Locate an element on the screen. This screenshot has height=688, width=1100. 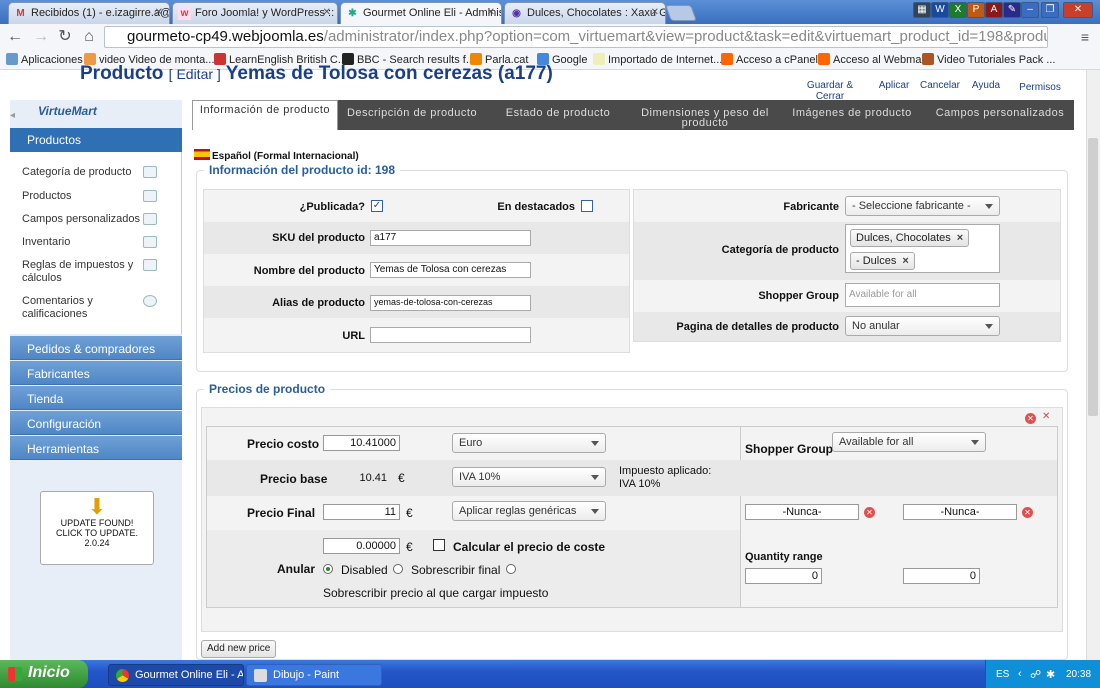
add-new-price-button: Add new price is located at coordinates (239, 649).